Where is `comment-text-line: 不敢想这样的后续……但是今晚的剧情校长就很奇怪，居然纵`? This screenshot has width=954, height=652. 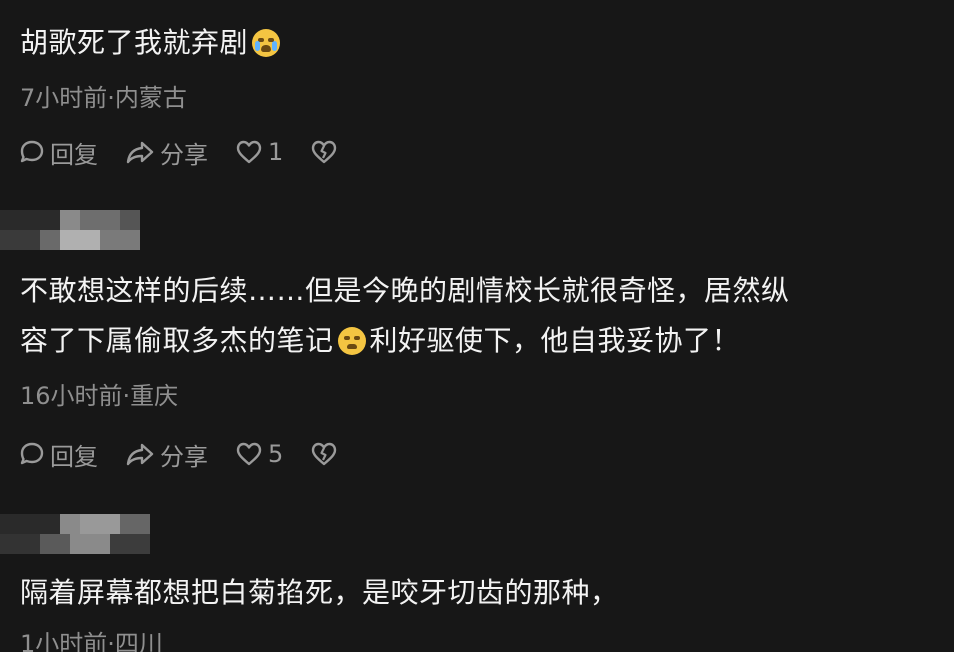 comment-text-line: 不敢想这样的后续……但是今晚的剧情校长就很奇怪，居然纵 is located at coordinates (405, 290).